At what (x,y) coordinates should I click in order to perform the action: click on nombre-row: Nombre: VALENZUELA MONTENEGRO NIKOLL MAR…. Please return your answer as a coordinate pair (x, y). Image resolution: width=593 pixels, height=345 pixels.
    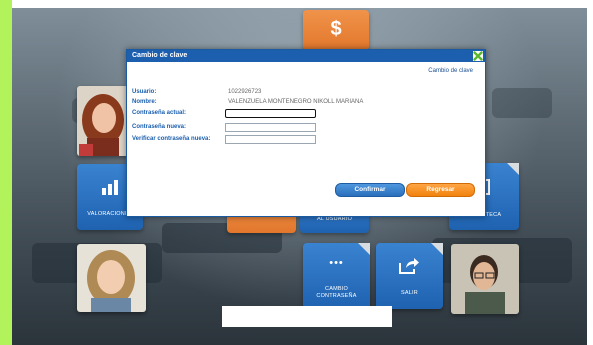
    Looking at the image, I should click on (247, 102).